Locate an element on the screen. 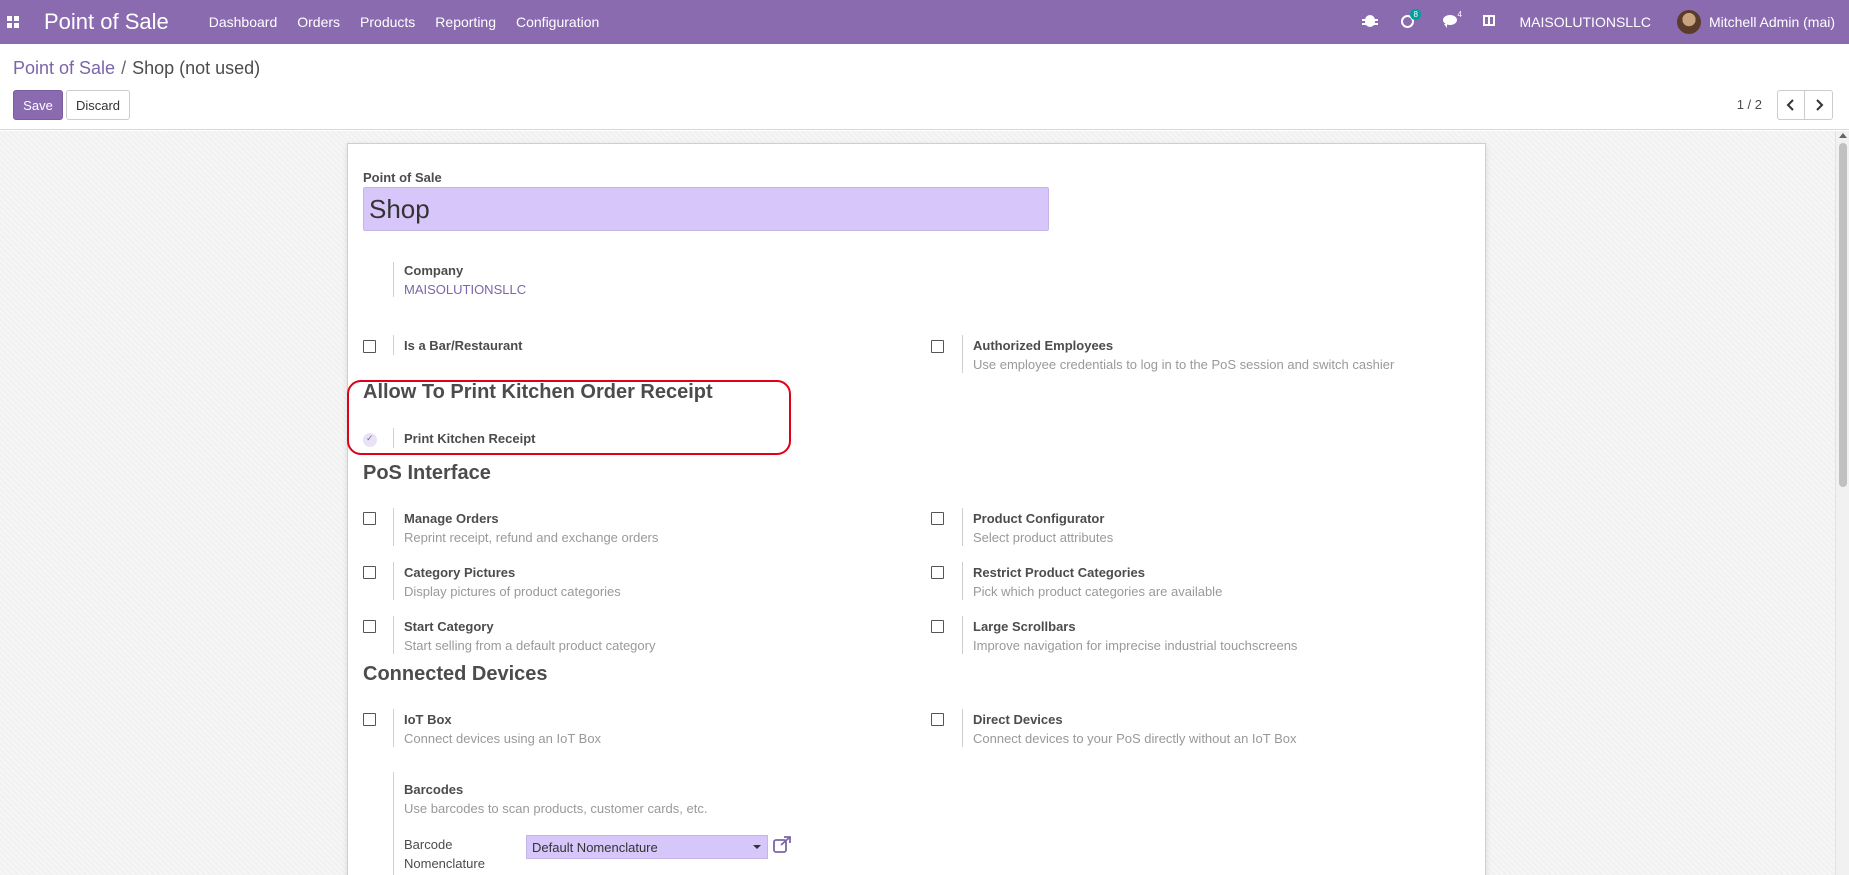 The height and width of the screenshot is (875, 1849). vertical-scrollbar is located at coordinates (1842, 503).